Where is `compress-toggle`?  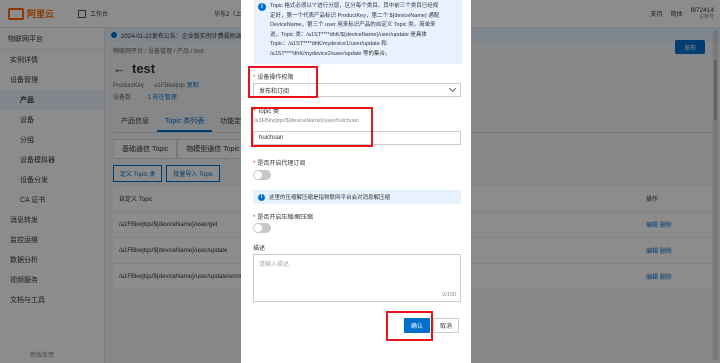
compress-toggle is located at coordinates (262, 228).